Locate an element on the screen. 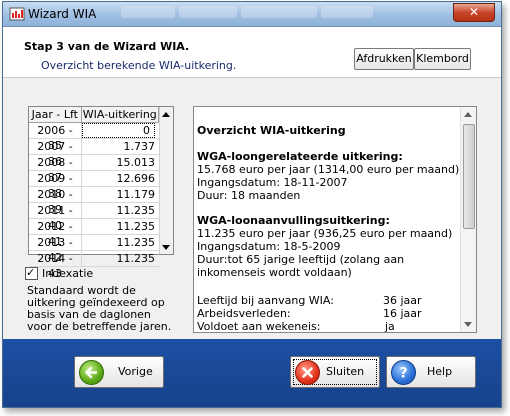 The image size is (510, 416). help-icon: ? is located at coordinates (403, 372).